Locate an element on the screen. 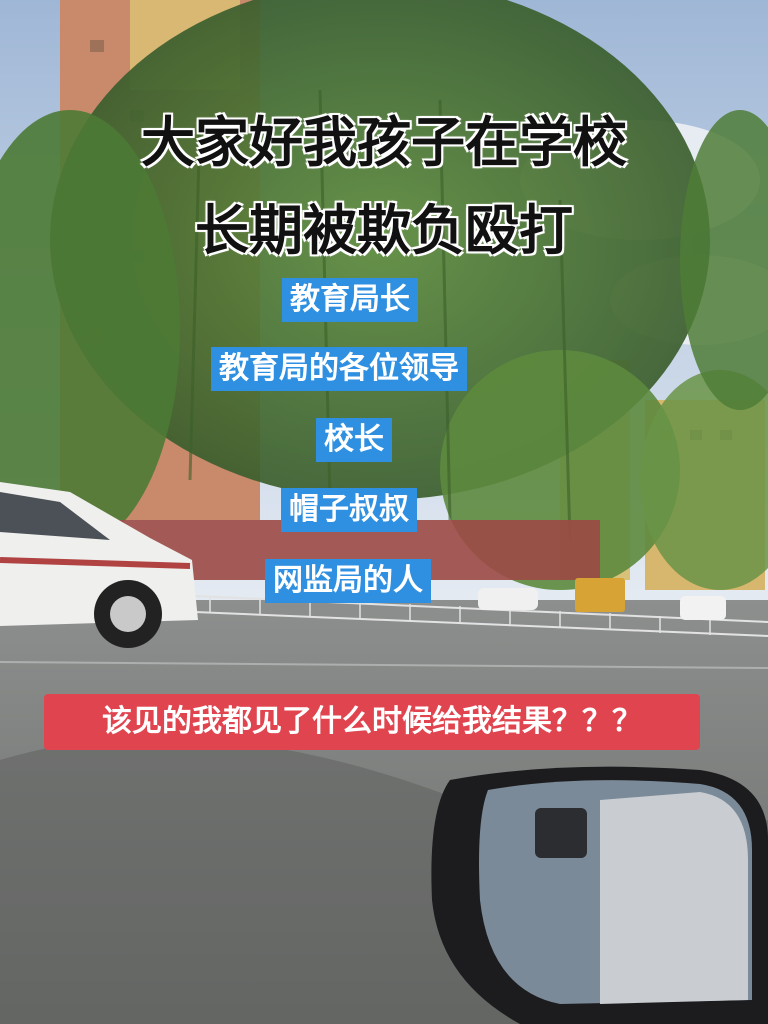 Image resolution: width=768 pixels, height=1024 pixels. side-mirror is located at coordinates (599, 895).